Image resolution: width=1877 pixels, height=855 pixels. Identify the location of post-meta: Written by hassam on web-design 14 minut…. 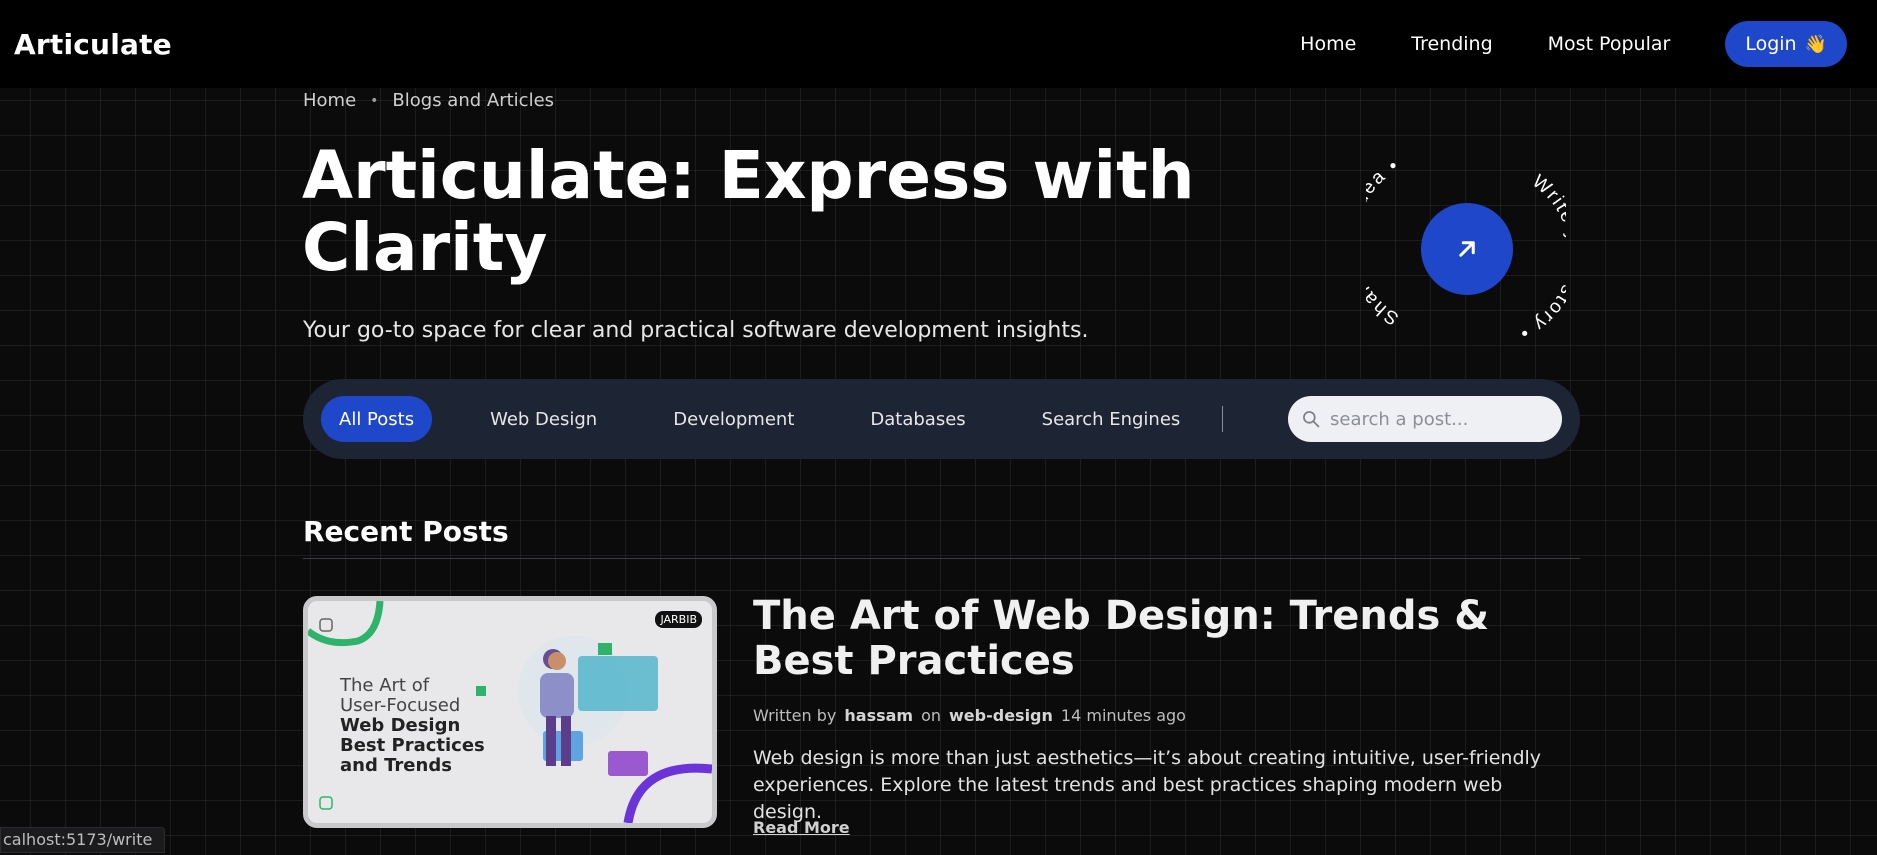
(969, 715).